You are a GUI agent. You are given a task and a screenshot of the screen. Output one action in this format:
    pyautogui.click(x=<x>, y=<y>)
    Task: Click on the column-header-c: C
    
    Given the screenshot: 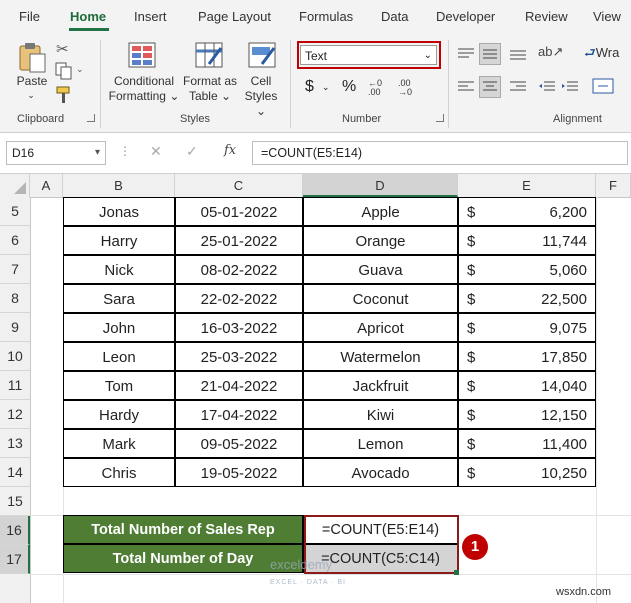 What is the action you would take?
    pyautogui.click(x=239, y=185)
    